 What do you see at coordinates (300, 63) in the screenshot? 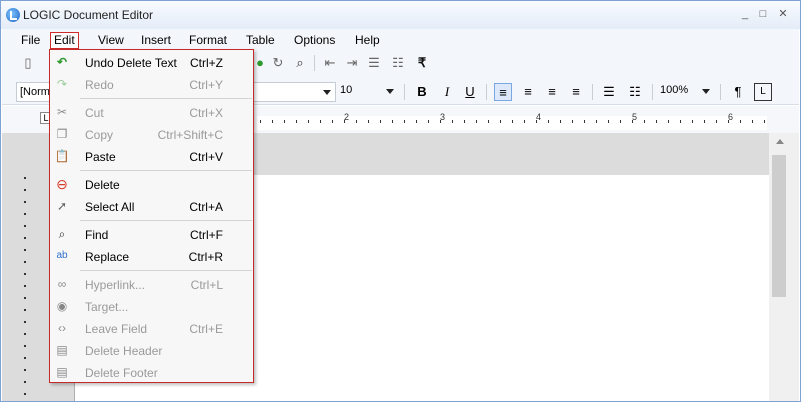
I see `binoculars-icon: ⌕` at bounding box center [300, 63].